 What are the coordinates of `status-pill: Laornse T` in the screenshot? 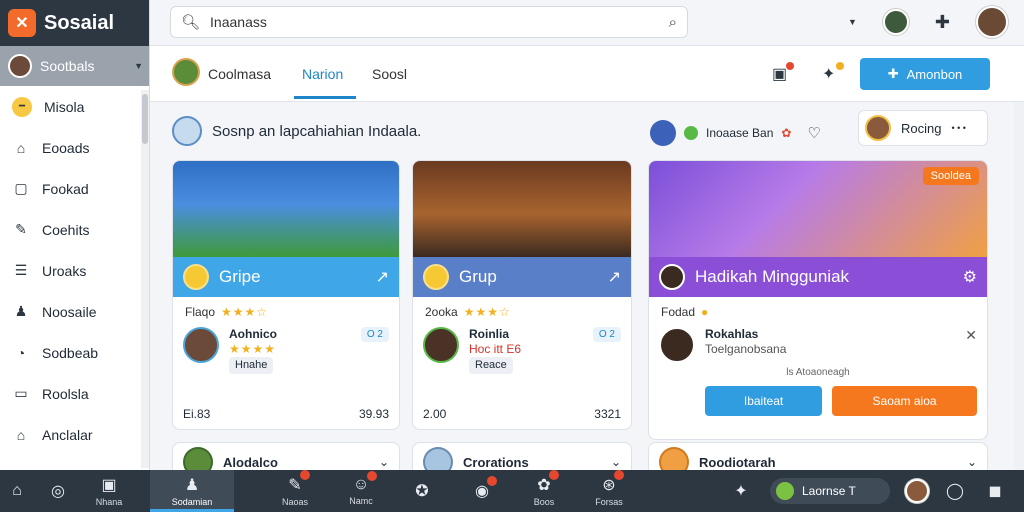 It's located at (830, 491).